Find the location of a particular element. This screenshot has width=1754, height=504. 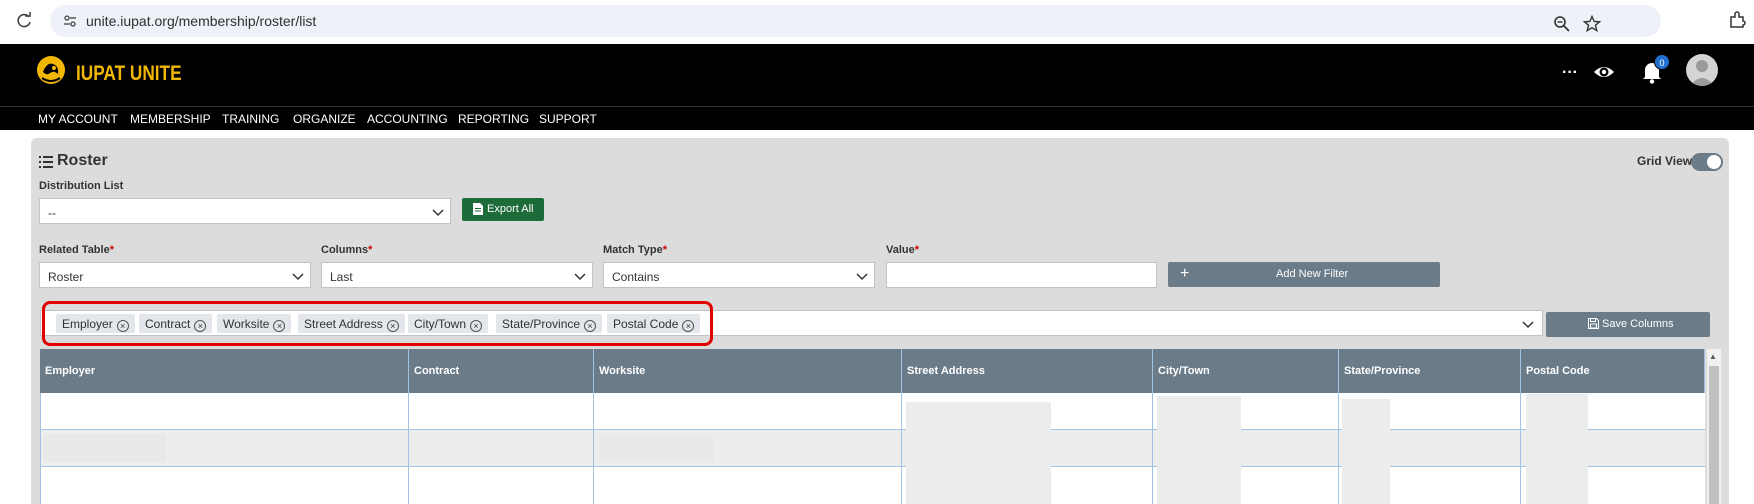

match-type-label: Match Type* is located at coordinates (635, 250).